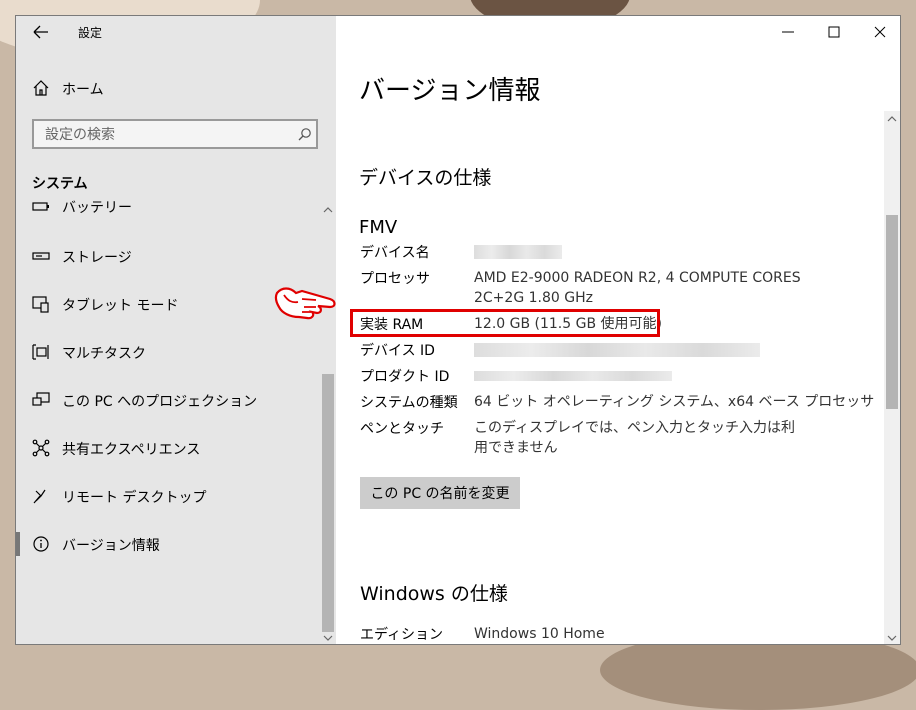  I want to click on sidebar-item-label: リモート デスクトップ, so click(134, 498).